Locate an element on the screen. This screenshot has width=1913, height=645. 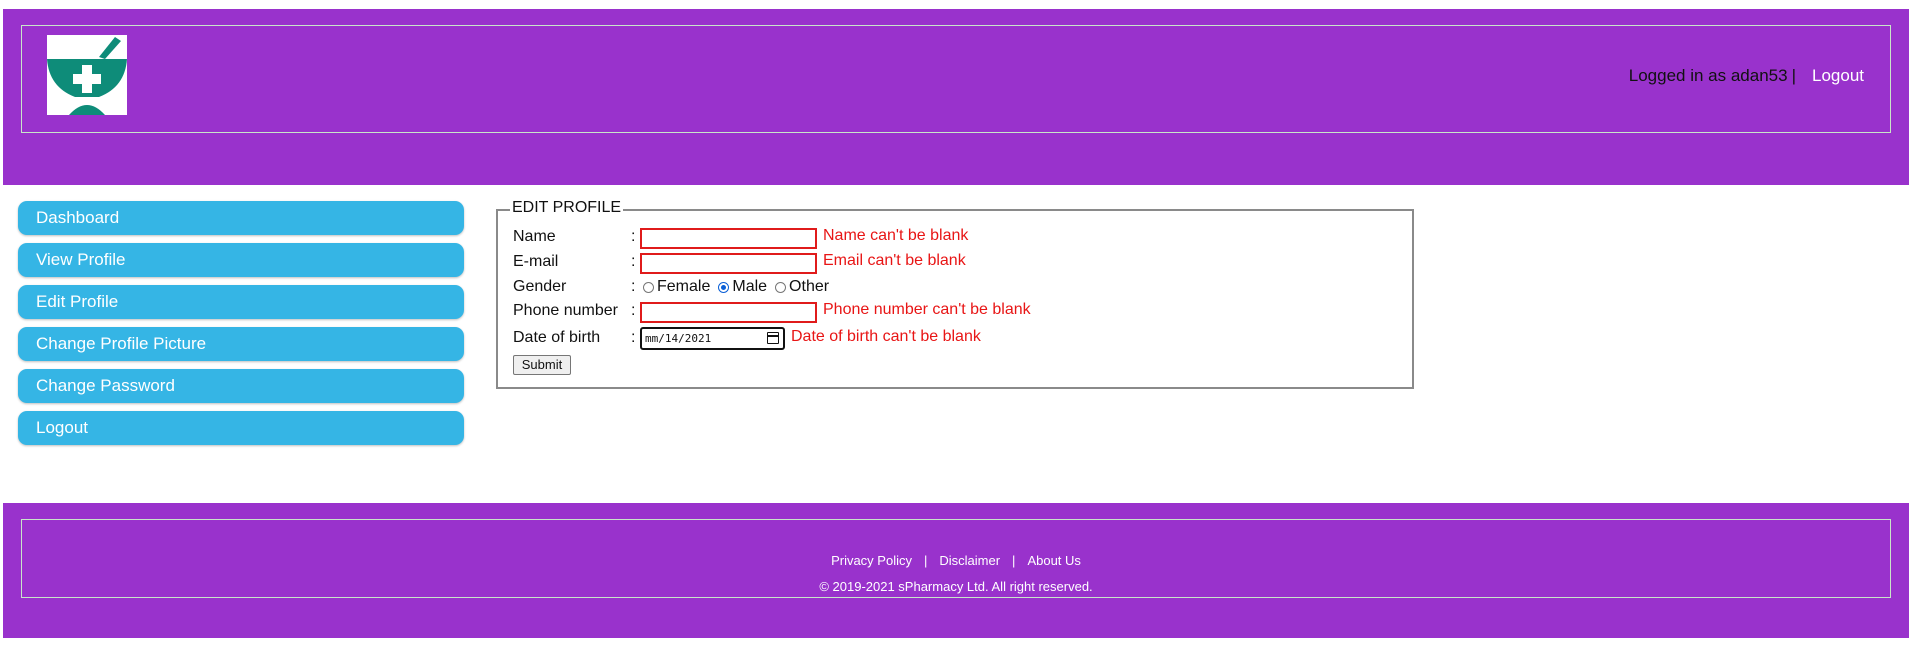
email-colon: : is located at coordinates (633, 261).